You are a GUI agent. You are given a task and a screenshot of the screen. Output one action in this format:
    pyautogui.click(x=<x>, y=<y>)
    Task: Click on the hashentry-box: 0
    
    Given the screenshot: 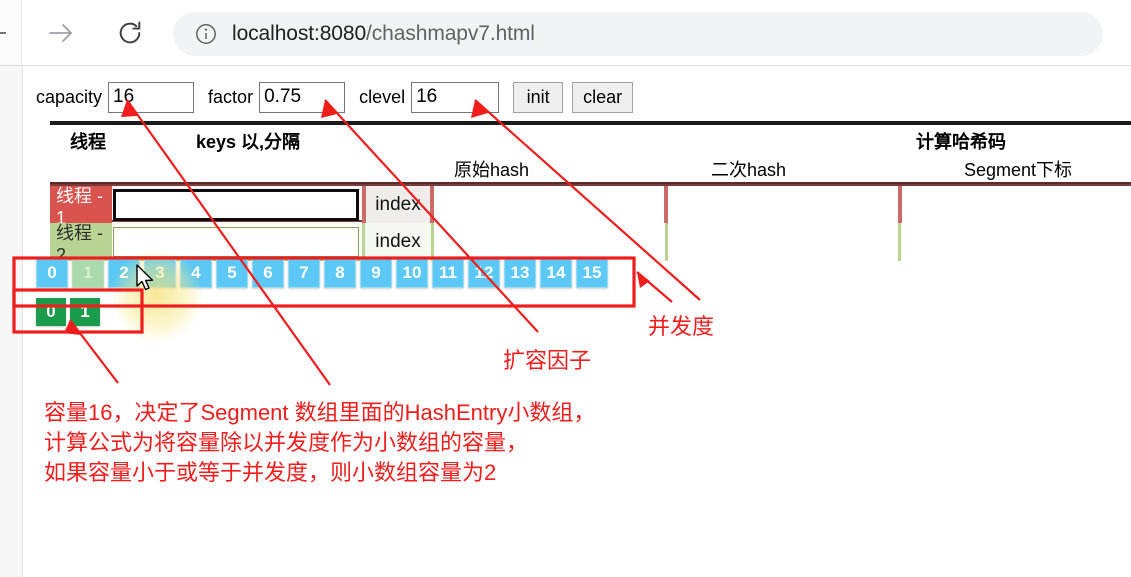 What is the action you would take?
    pyautogui.click(x=51, y=312)
    